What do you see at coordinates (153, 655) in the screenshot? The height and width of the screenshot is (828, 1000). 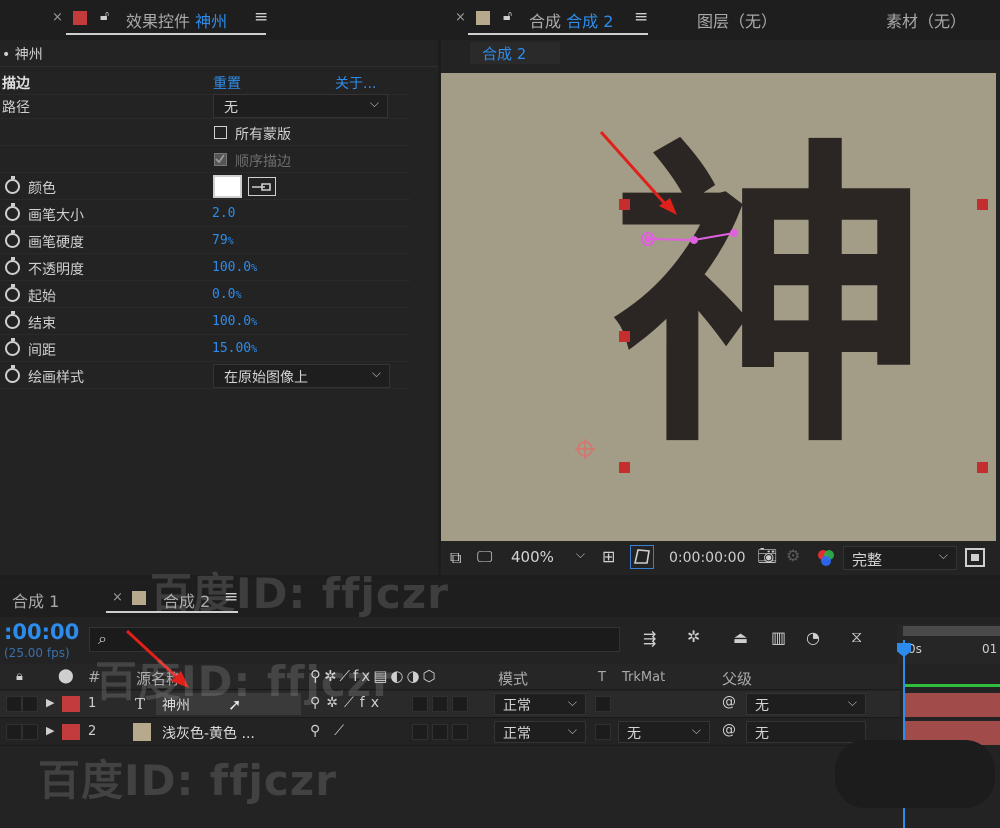 I see `timeline-arrow-line` at bounding box center [153, 655].